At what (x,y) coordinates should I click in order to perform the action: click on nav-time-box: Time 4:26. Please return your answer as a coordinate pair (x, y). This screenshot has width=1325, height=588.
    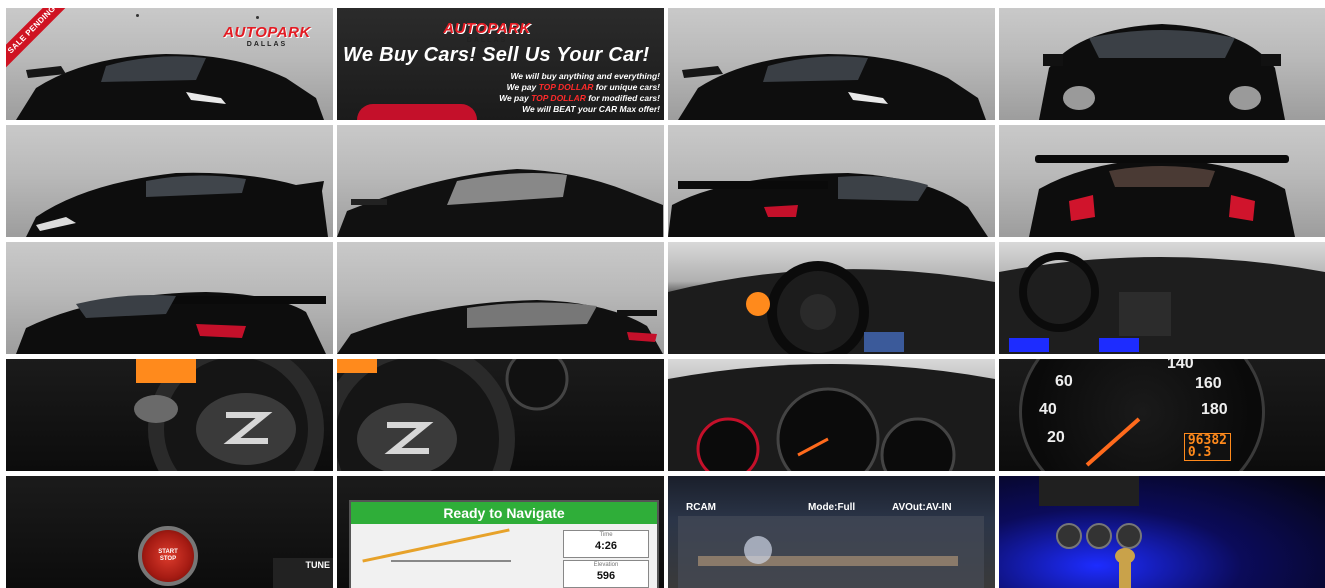
    Looking at the image, I should click on (606, 544).